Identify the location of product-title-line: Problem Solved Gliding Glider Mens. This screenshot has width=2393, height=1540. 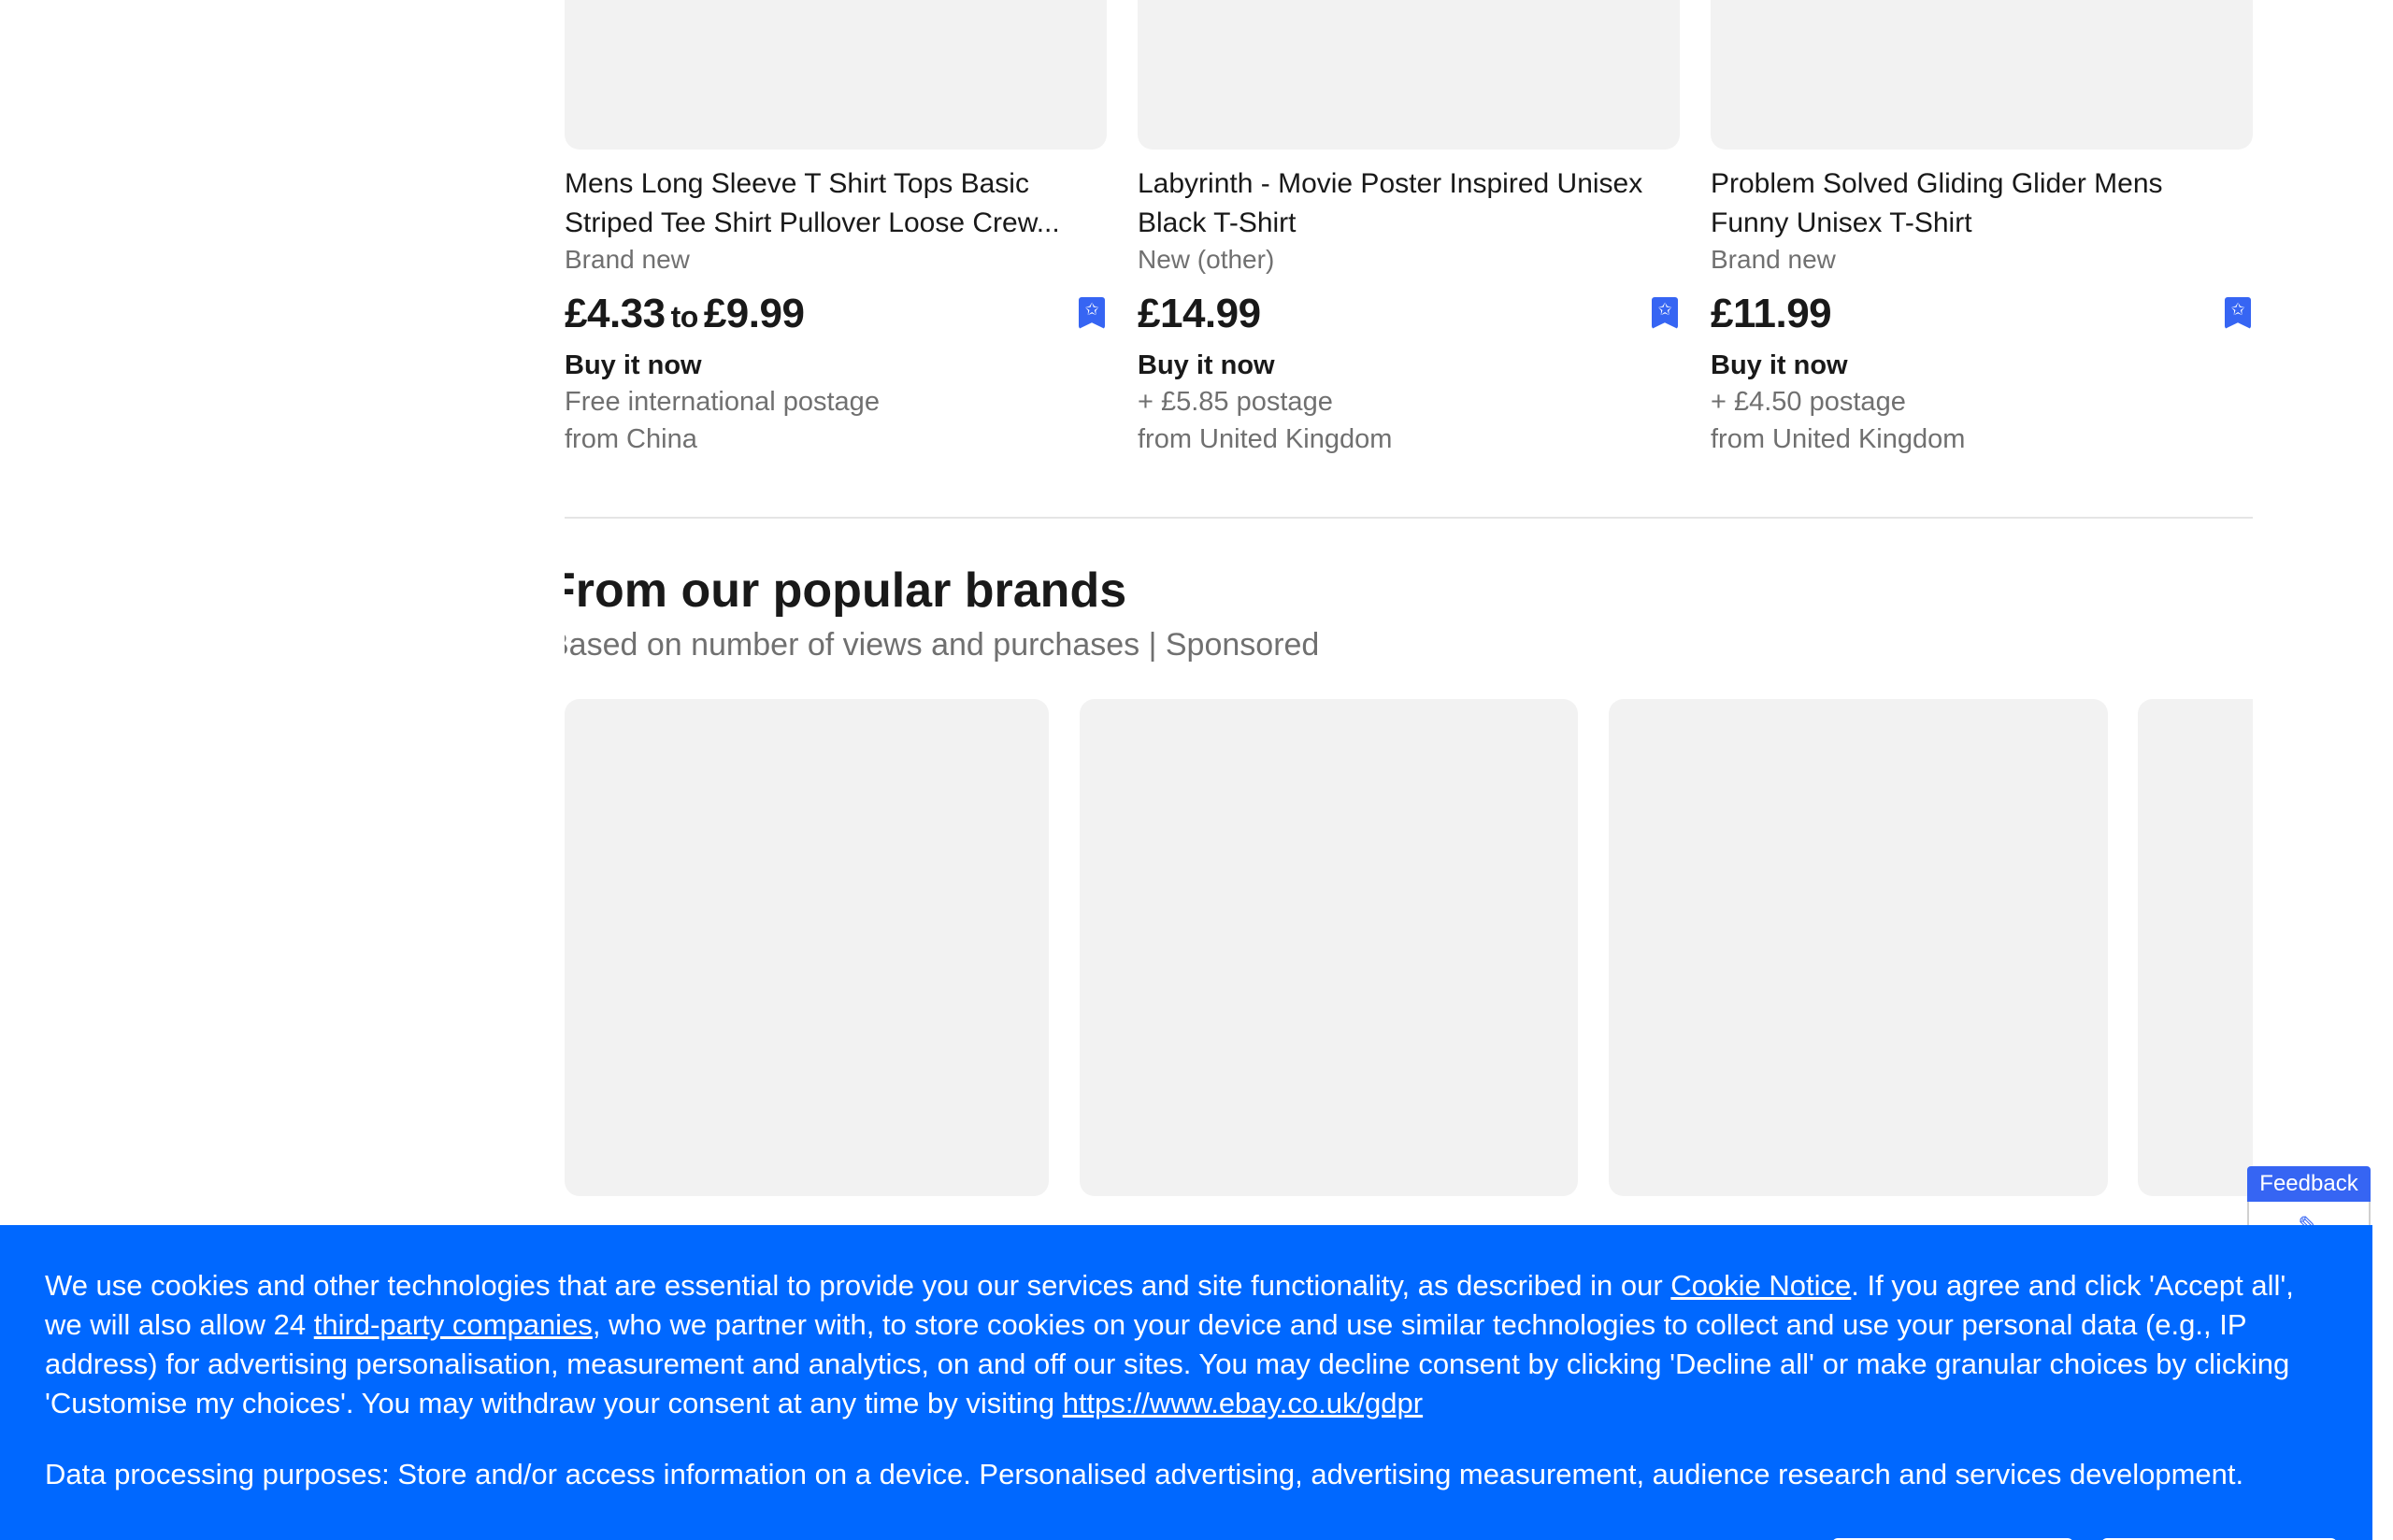
(1982, 184).